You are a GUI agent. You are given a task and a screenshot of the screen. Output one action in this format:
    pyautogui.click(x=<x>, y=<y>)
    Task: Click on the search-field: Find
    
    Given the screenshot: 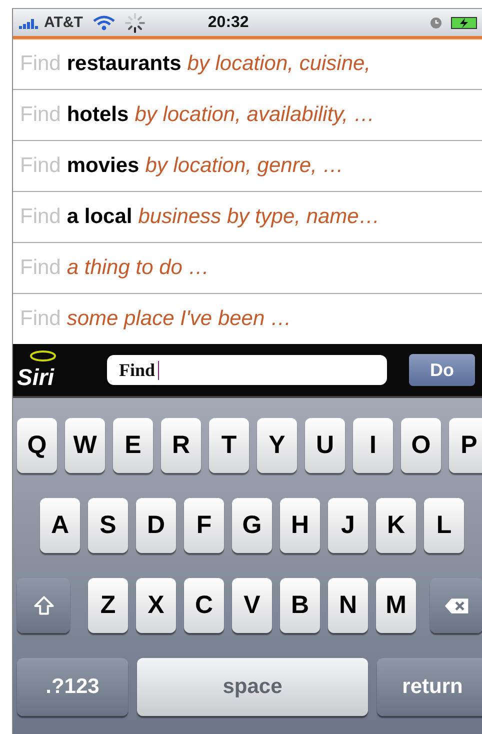 What is the action you would take?
    pyautogui.click(x=247, y=370)
    